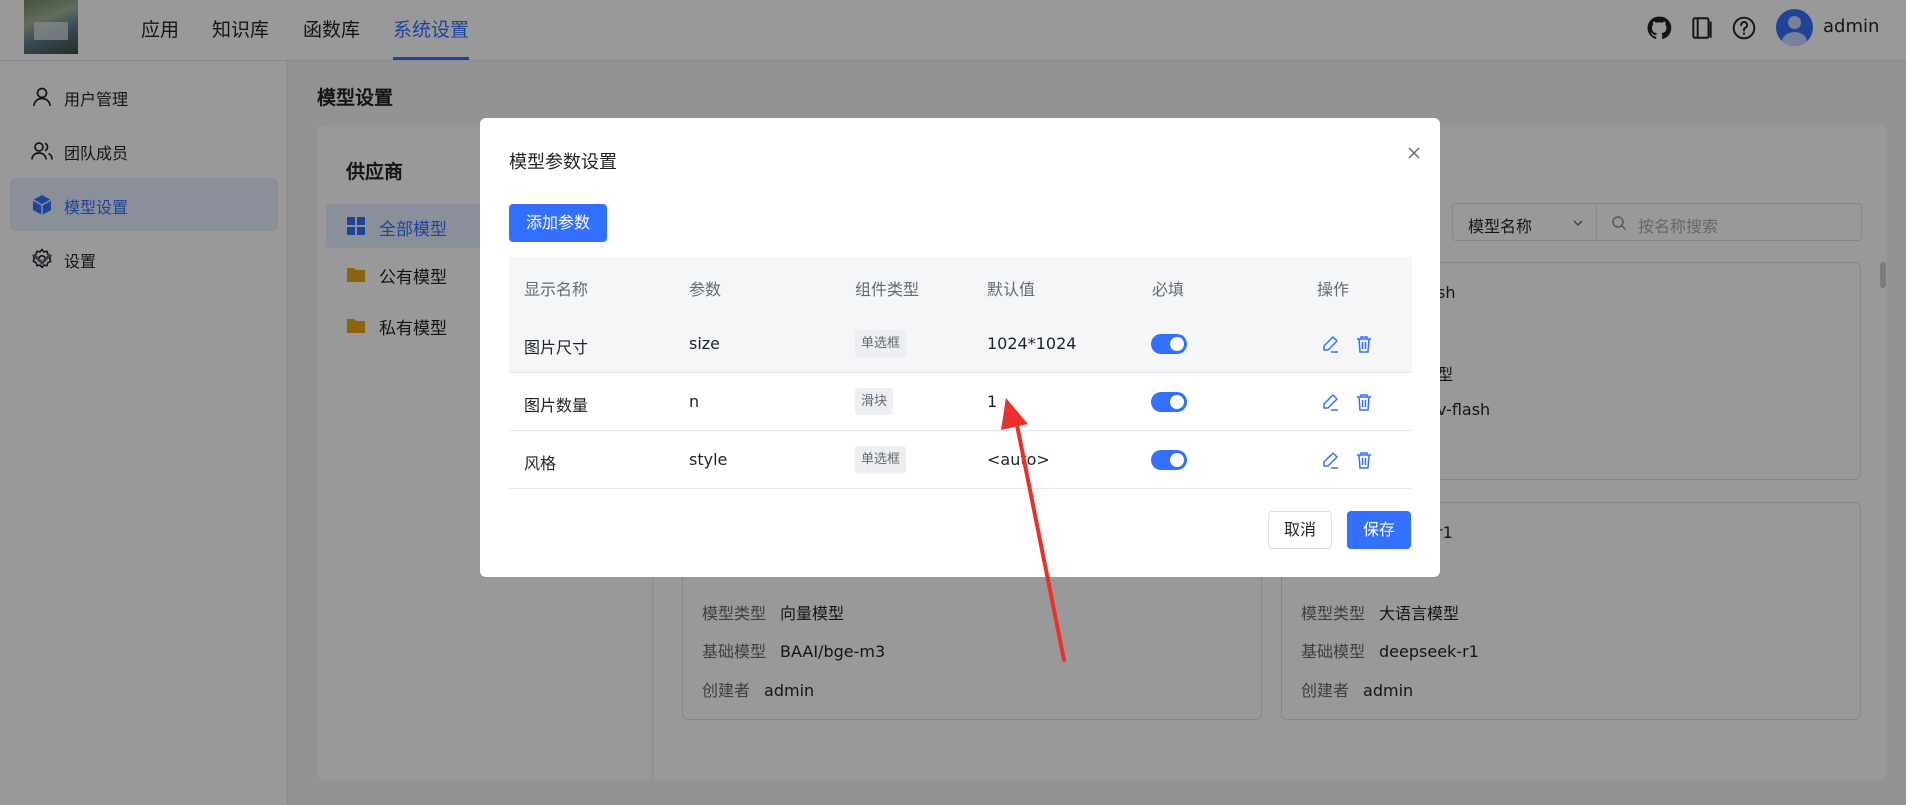 This screenshot has height=805, width=1906. Describe the element at coordinates (960, 286) in the screenshot. I see `table-header: 显示名称 参数 组件类型 默认值 必填 操作` at that location.